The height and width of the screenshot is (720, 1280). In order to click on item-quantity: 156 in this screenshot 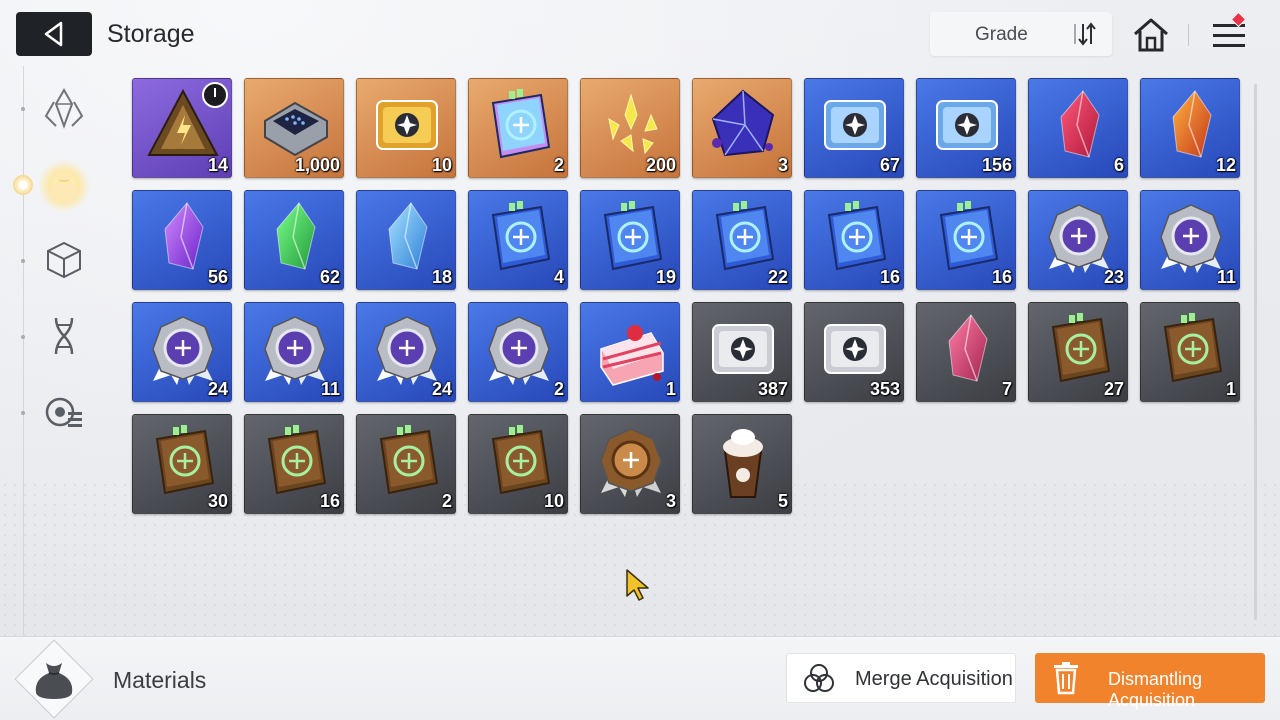, I will do `click(996, 165)`.